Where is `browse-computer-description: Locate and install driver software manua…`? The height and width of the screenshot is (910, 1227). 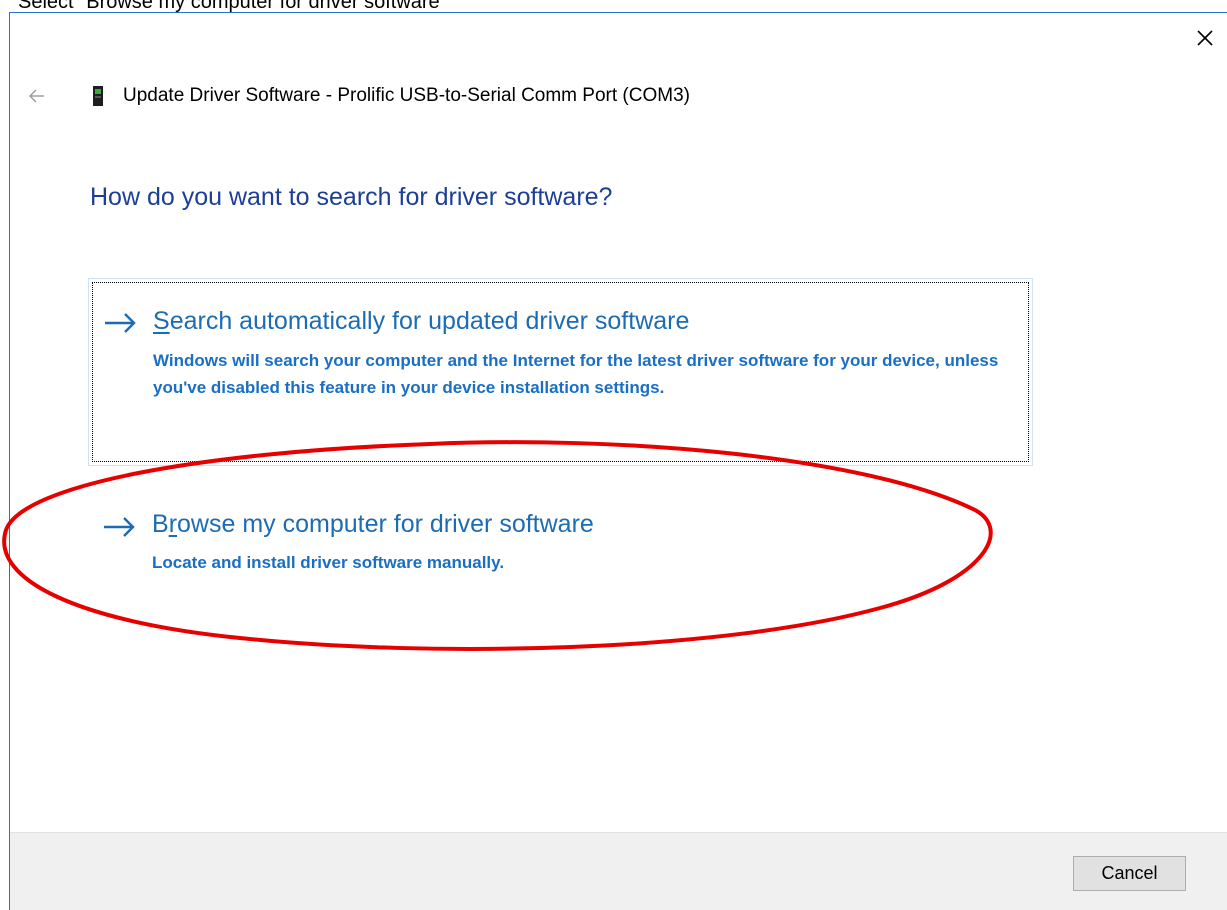
browse-computer-description: Locate and install driver software manua… is located at coordinates (328, 562).